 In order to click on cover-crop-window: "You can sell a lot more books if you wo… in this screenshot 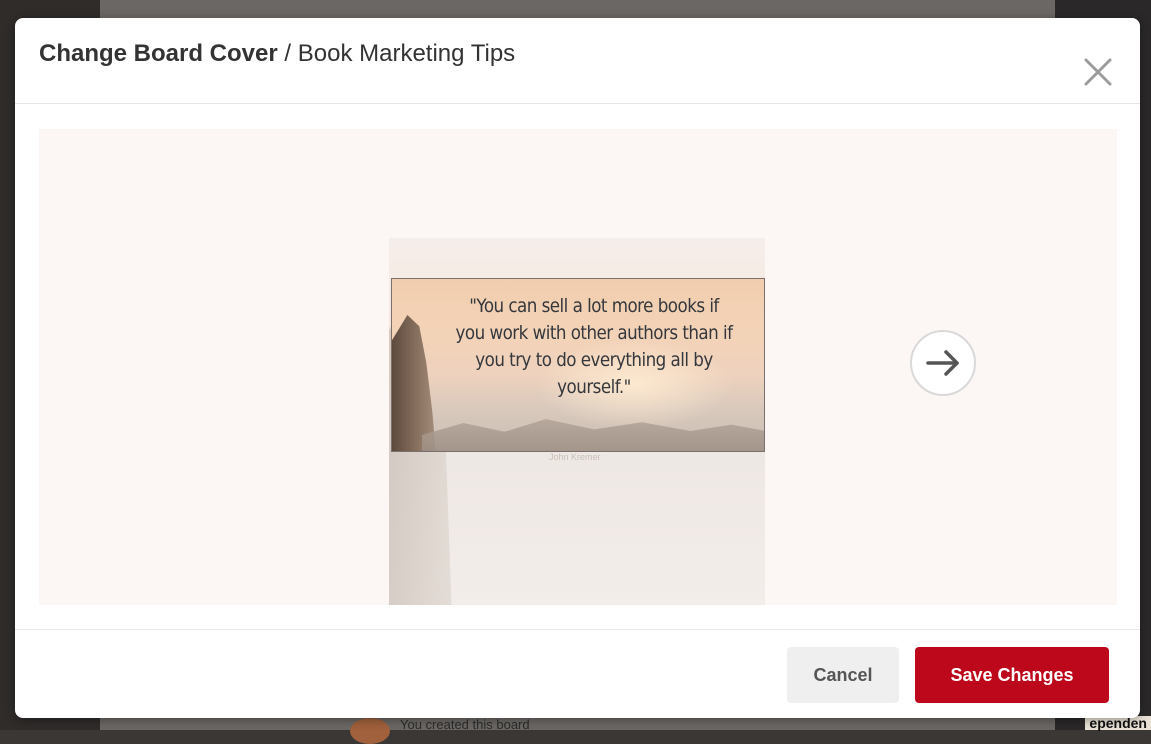, I will do `click(578, 365)`.